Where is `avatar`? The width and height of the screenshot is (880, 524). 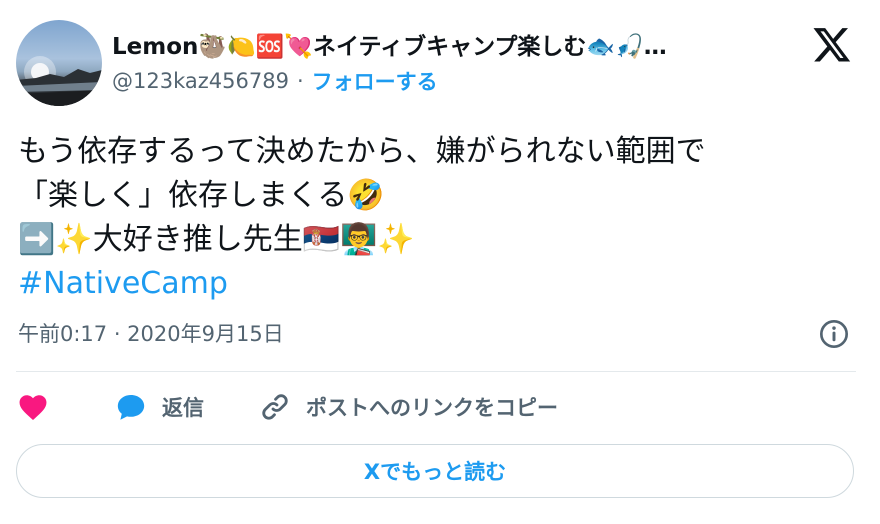 avatar is located at coordinates (59, 63).